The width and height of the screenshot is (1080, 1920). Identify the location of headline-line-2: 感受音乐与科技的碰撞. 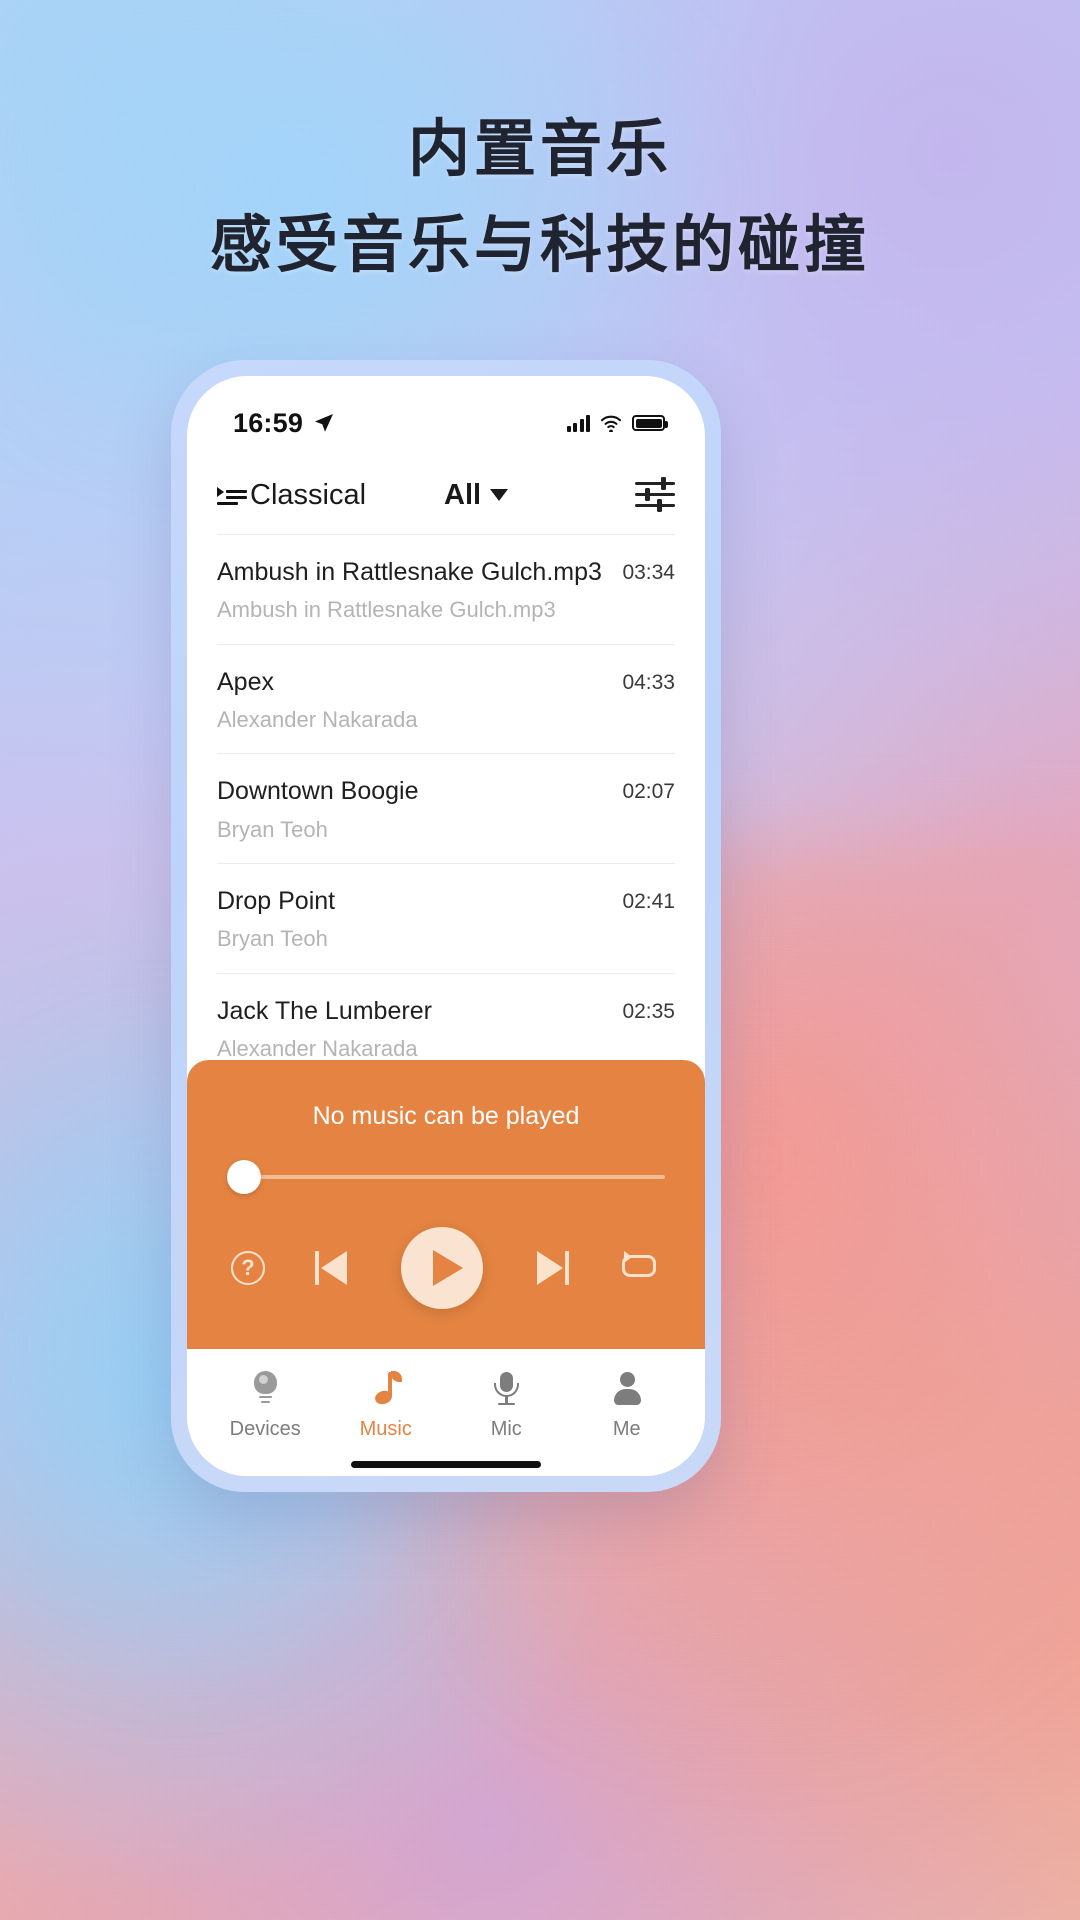
(539, 245).